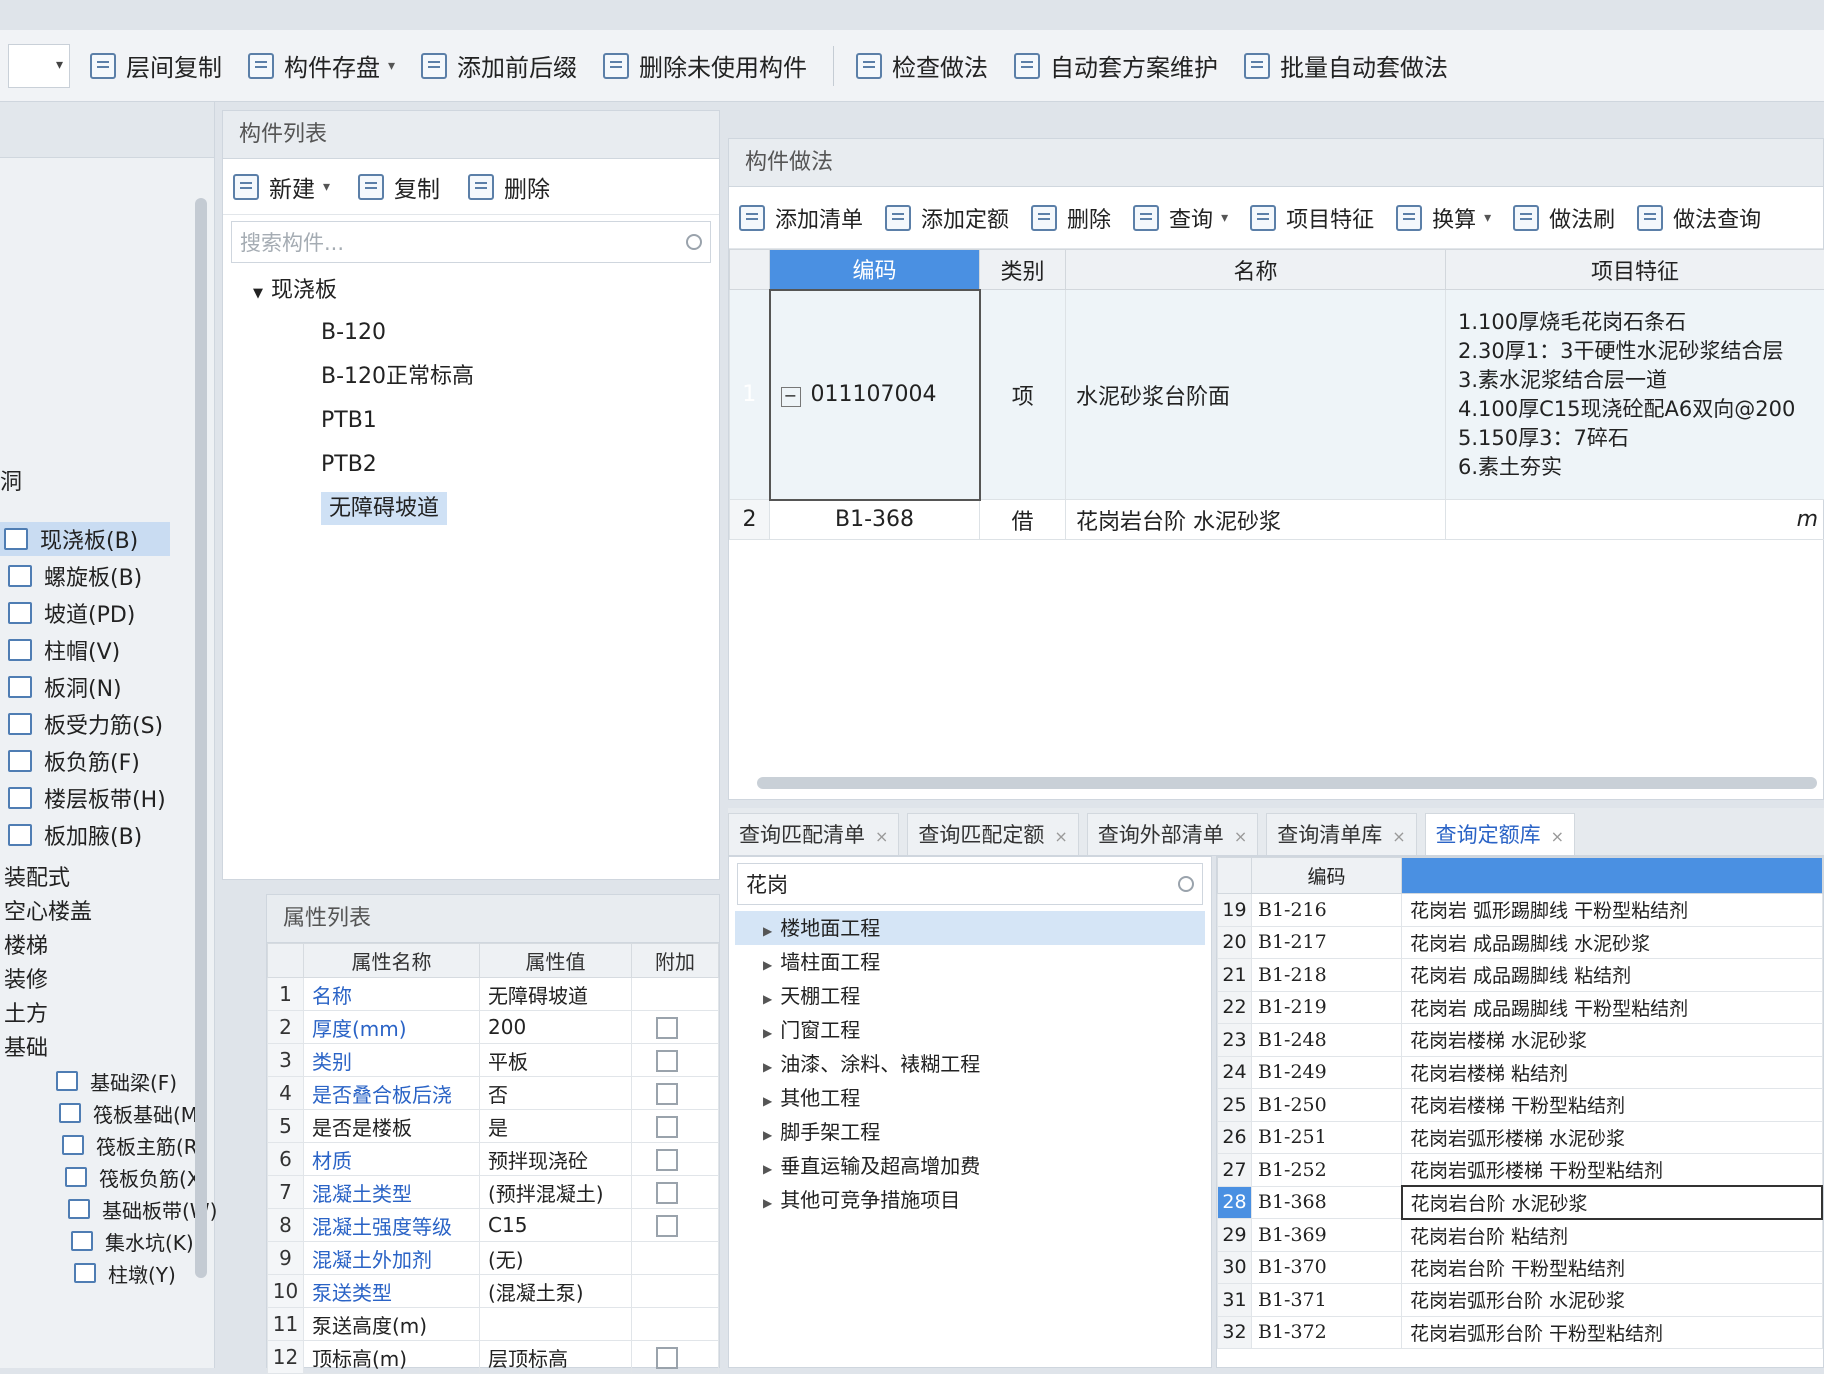 The width and height of the screenshot is (1824, 1374). What do you see at coordinates (493, 1027) in the screenshot?
I see `property-row: 2厚度(mm)200` at bounding box center [493, 1027].